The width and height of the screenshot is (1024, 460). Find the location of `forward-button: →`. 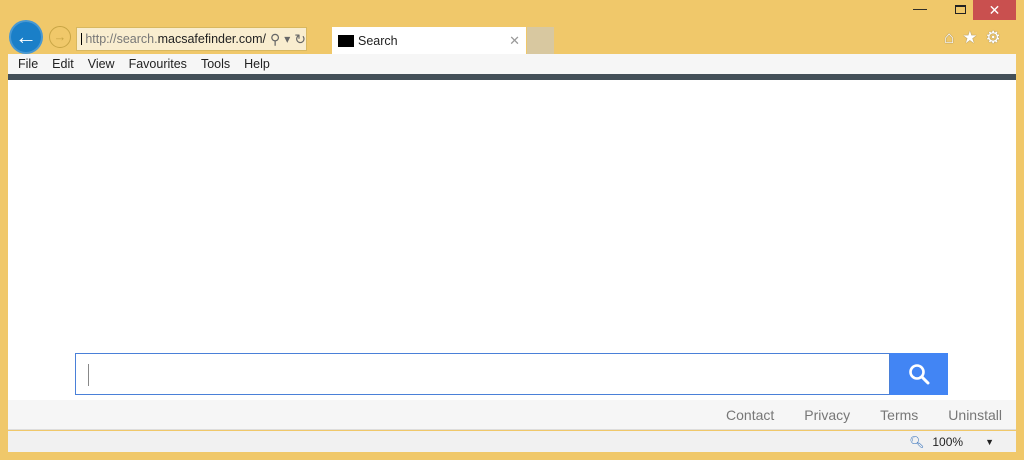

forward-button: → is located at coordinates (60, 37).